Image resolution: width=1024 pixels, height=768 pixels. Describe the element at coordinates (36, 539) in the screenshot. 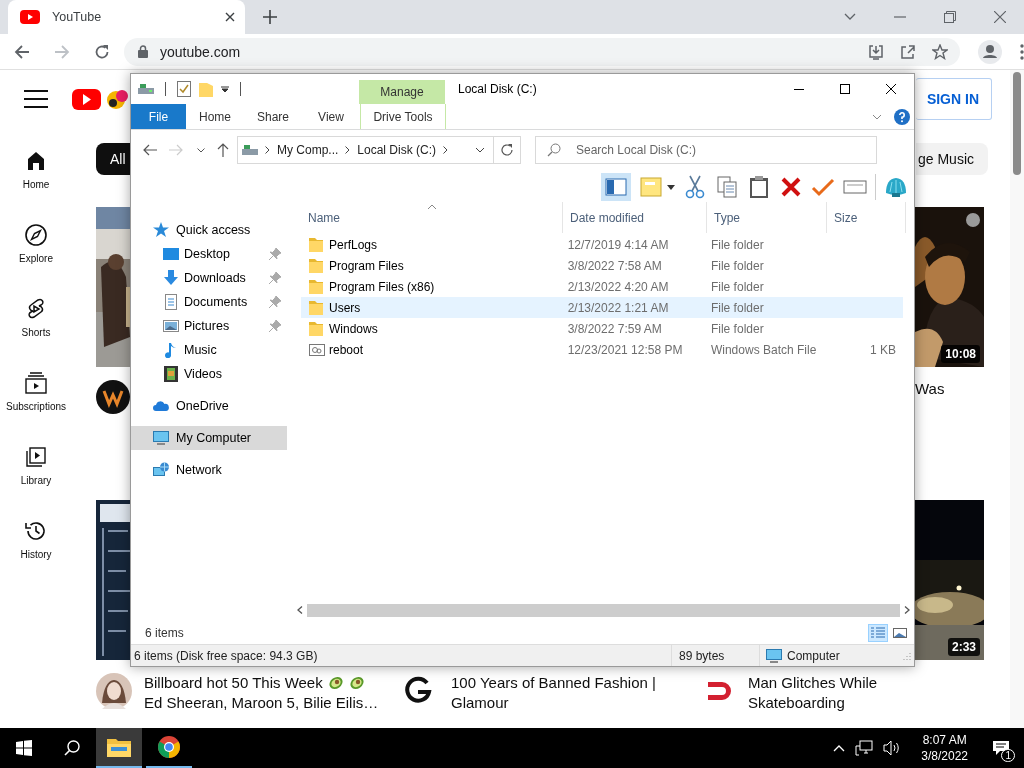

I see `sidebar-item: History` at that location.